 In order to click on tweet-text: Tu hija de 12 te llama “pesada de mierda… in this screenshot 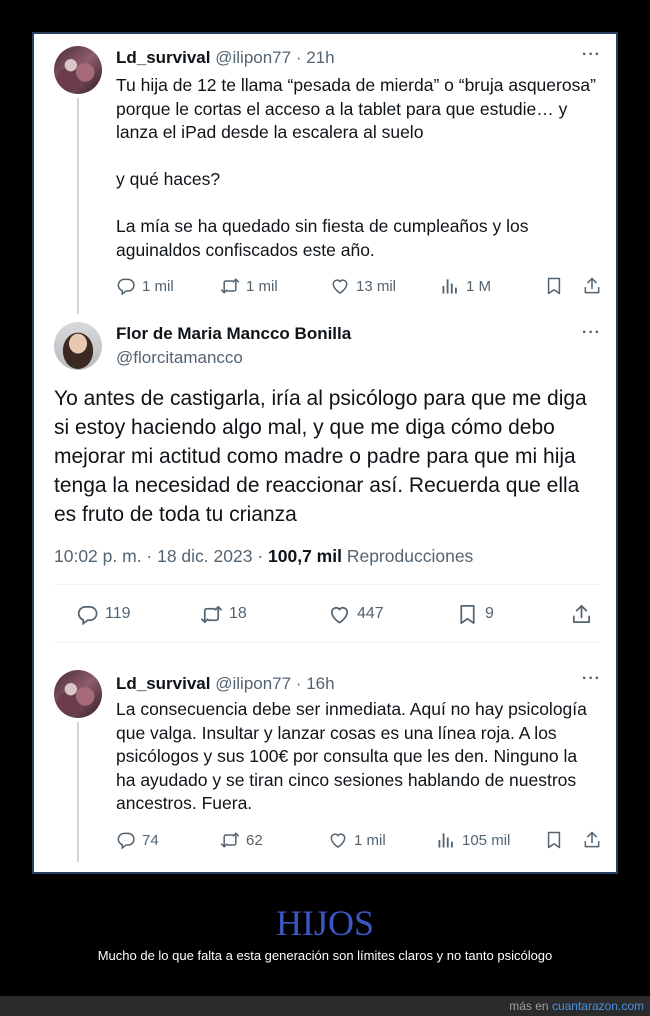, I will do `click(356, 168)`.